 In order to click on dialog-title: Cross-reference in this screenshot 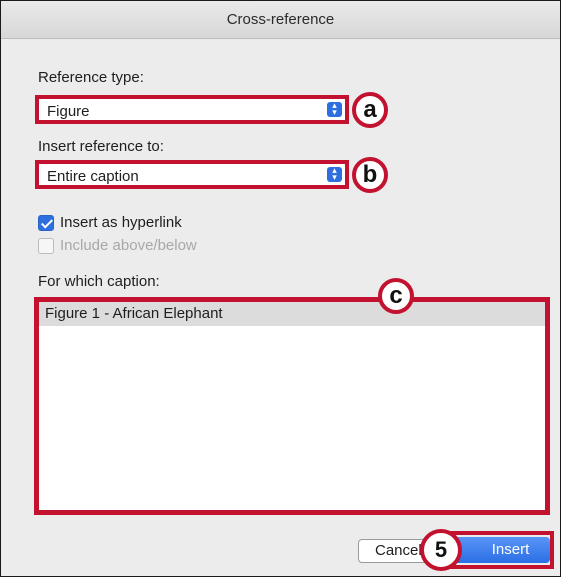, I will do `click(280, 20)`.